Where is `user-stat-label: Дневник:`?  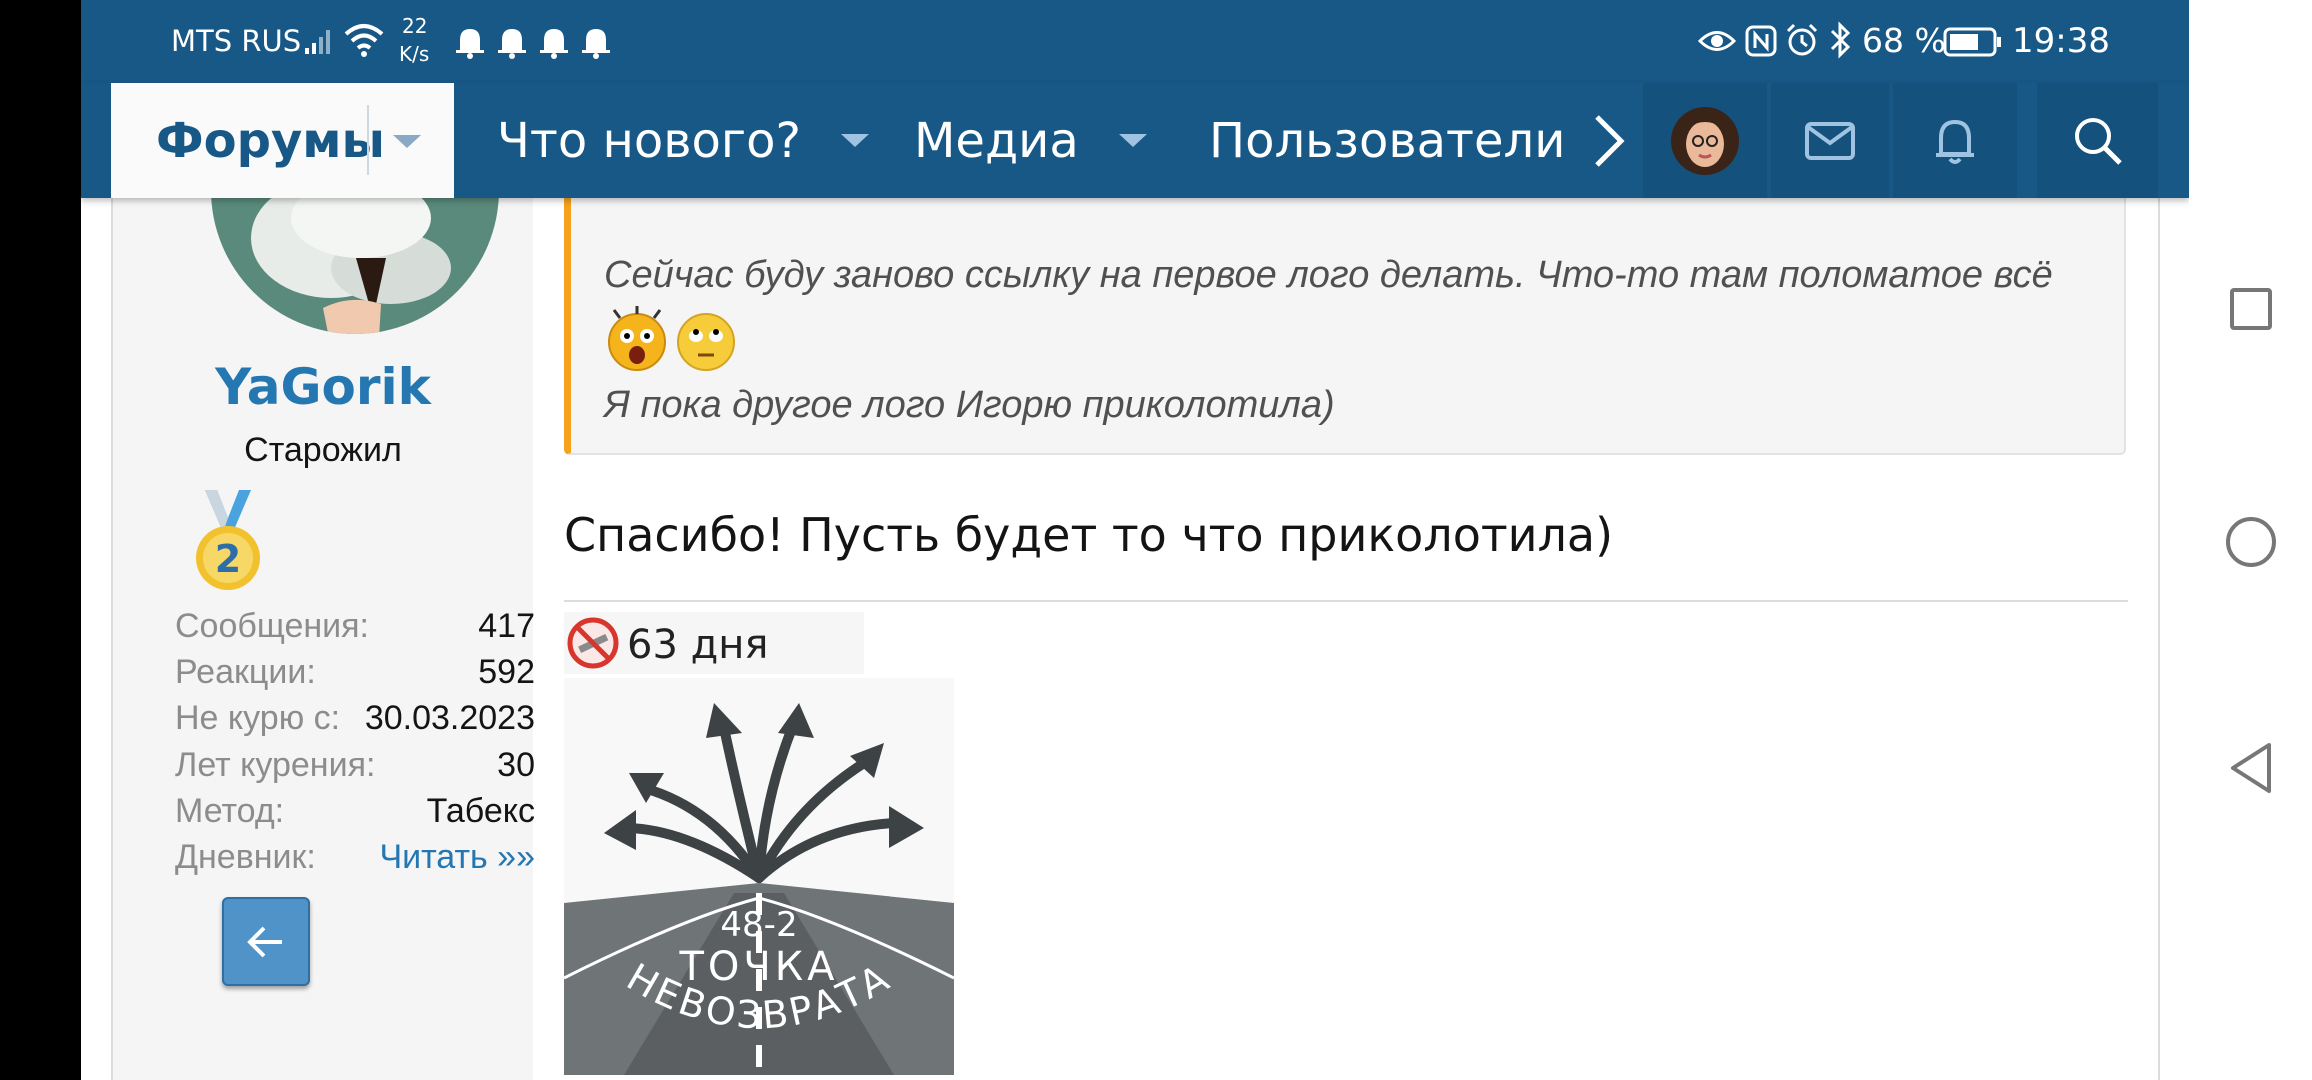 user-stat-label: Дневник: is located at coordinates (245, 857).